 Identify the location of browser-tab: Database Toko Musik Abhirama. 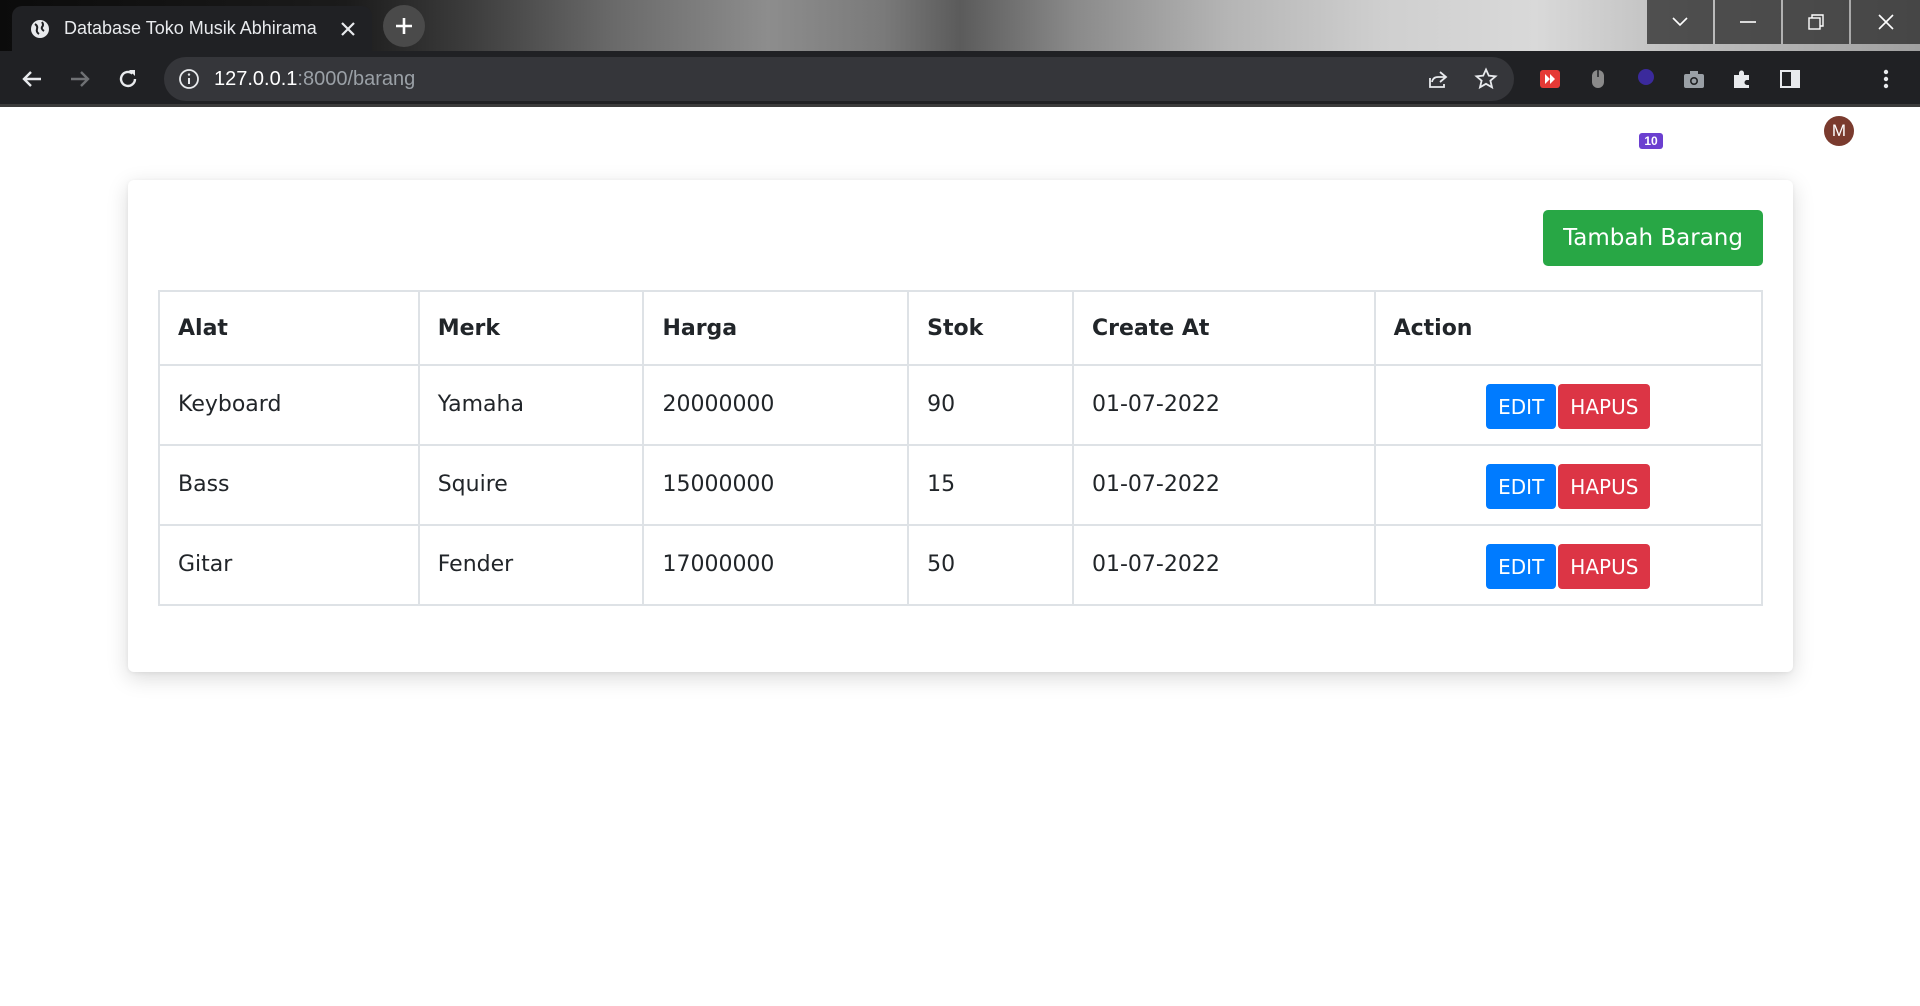
(192, 28).